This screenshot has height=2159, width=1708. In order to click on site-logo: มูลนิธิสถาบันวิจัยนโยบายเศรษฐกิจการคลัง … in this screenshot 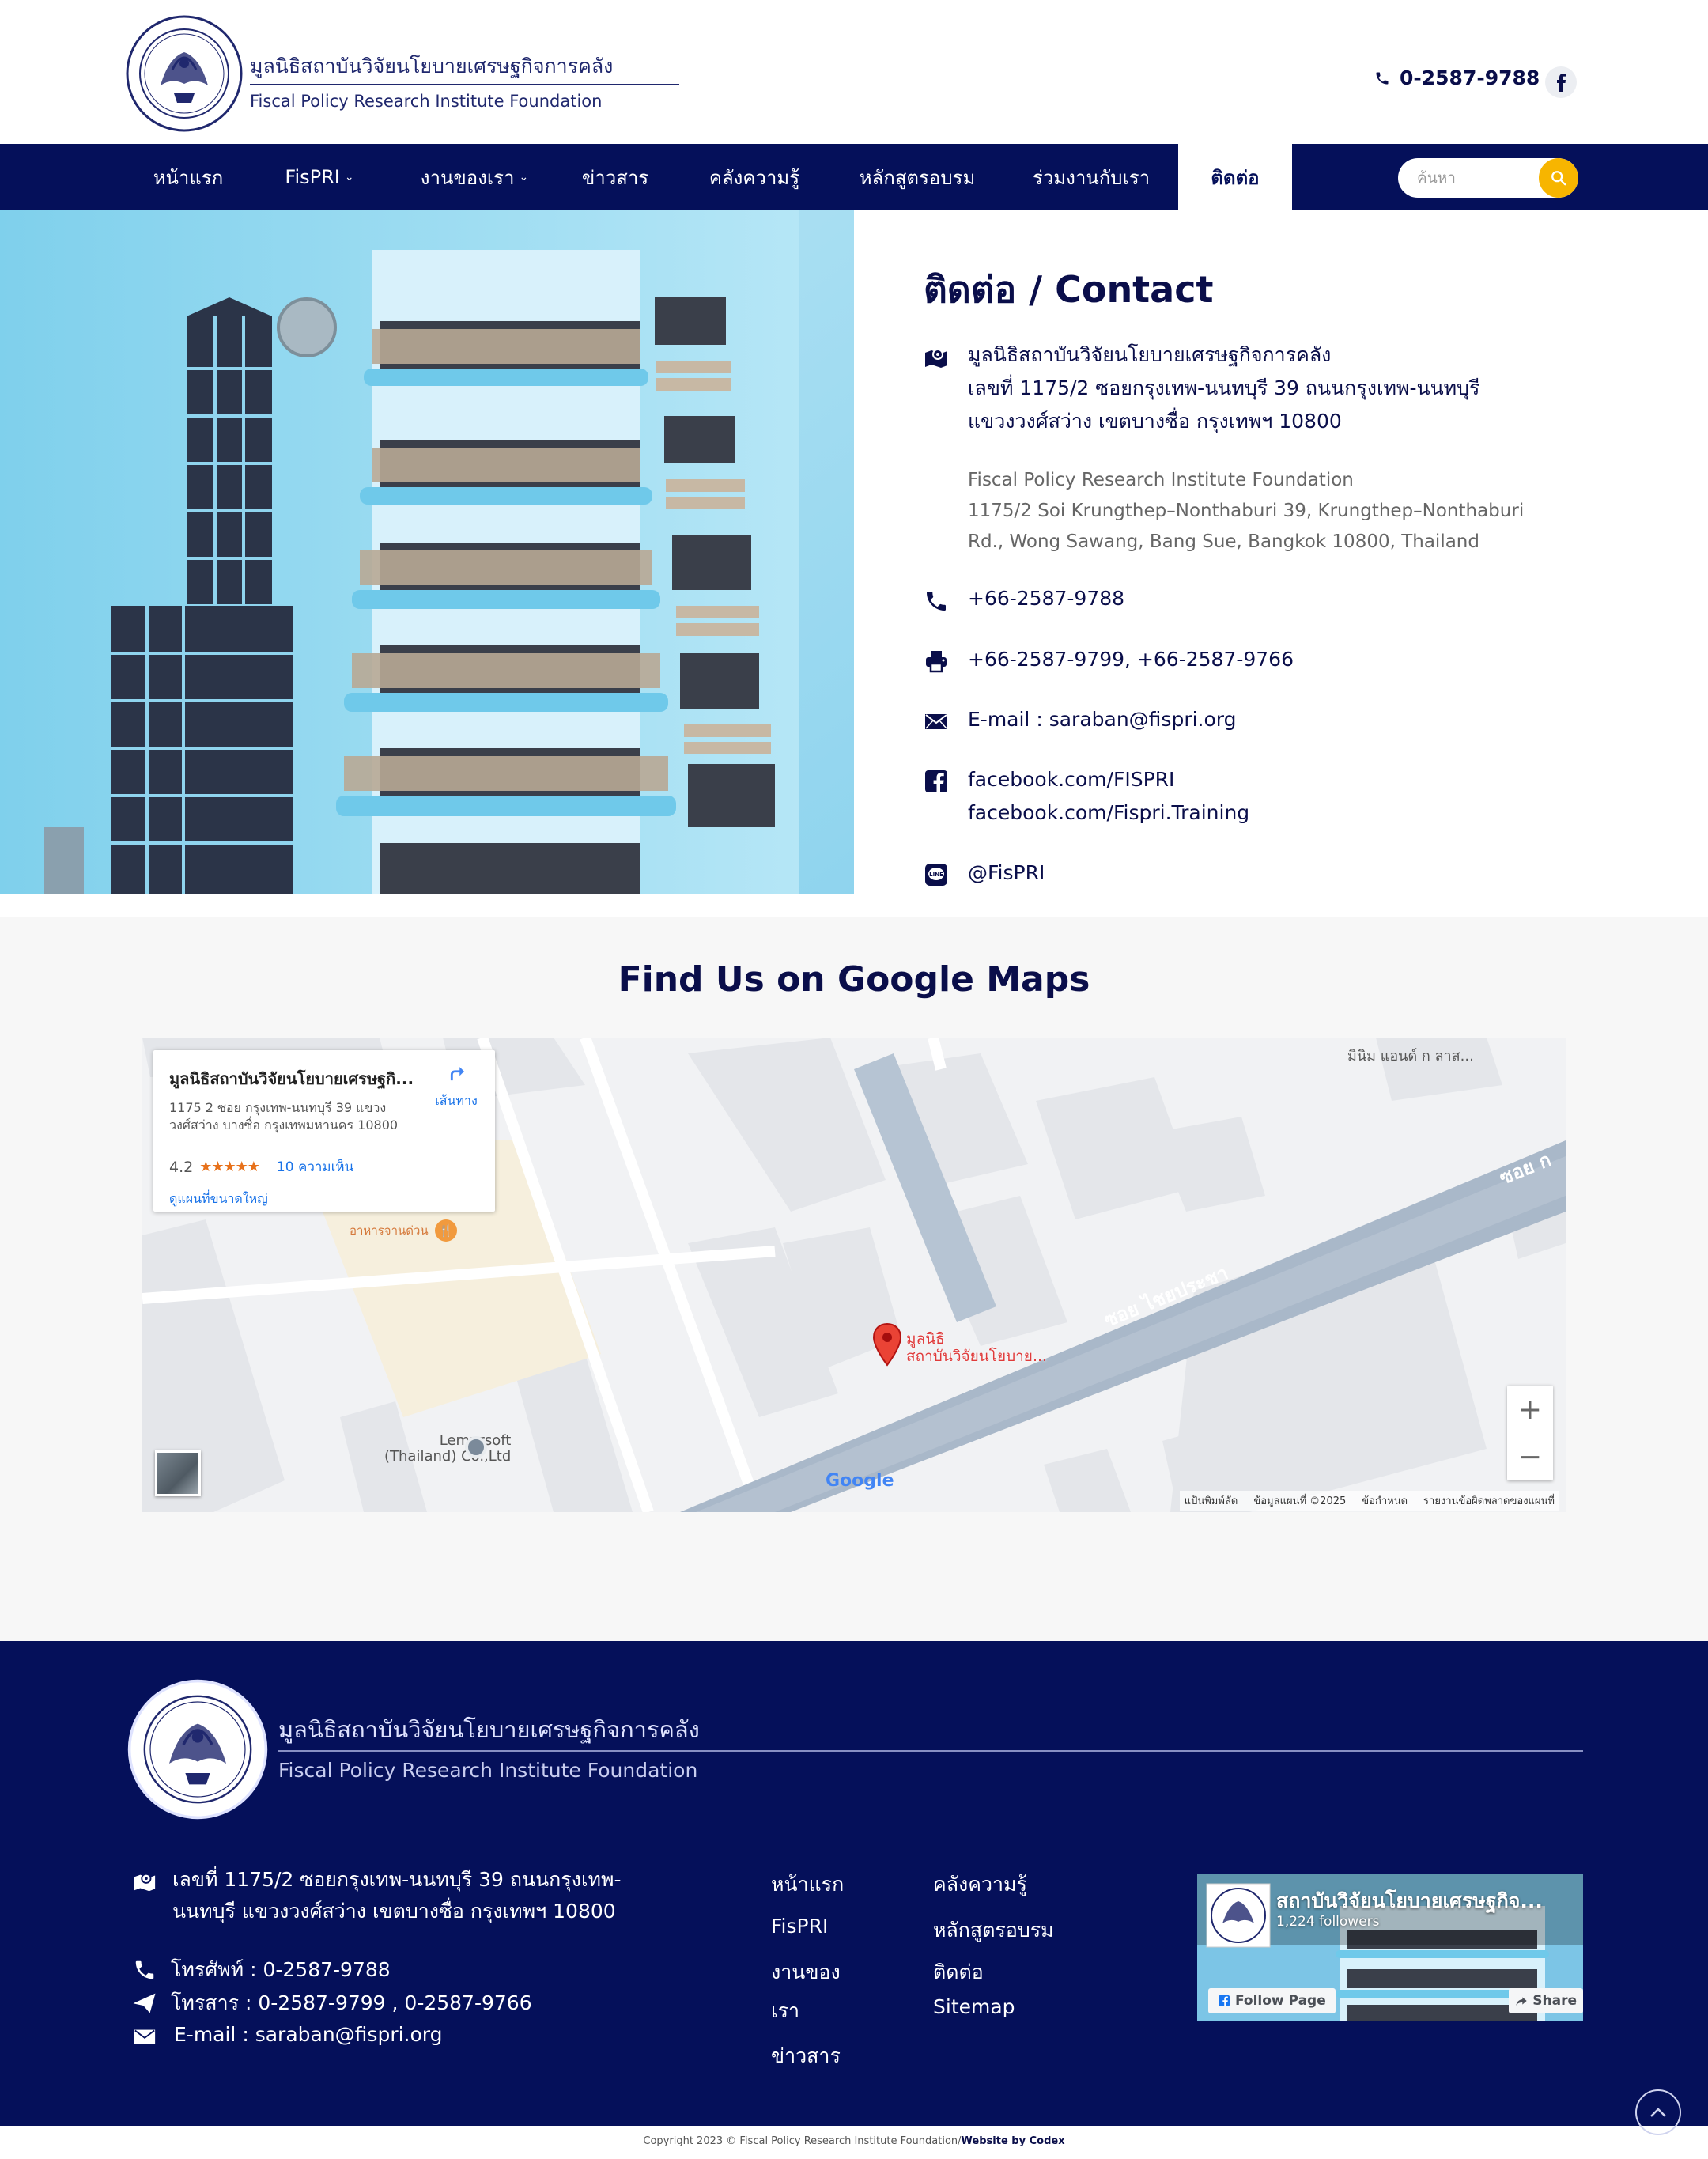, I will do `click(402, 73)`.